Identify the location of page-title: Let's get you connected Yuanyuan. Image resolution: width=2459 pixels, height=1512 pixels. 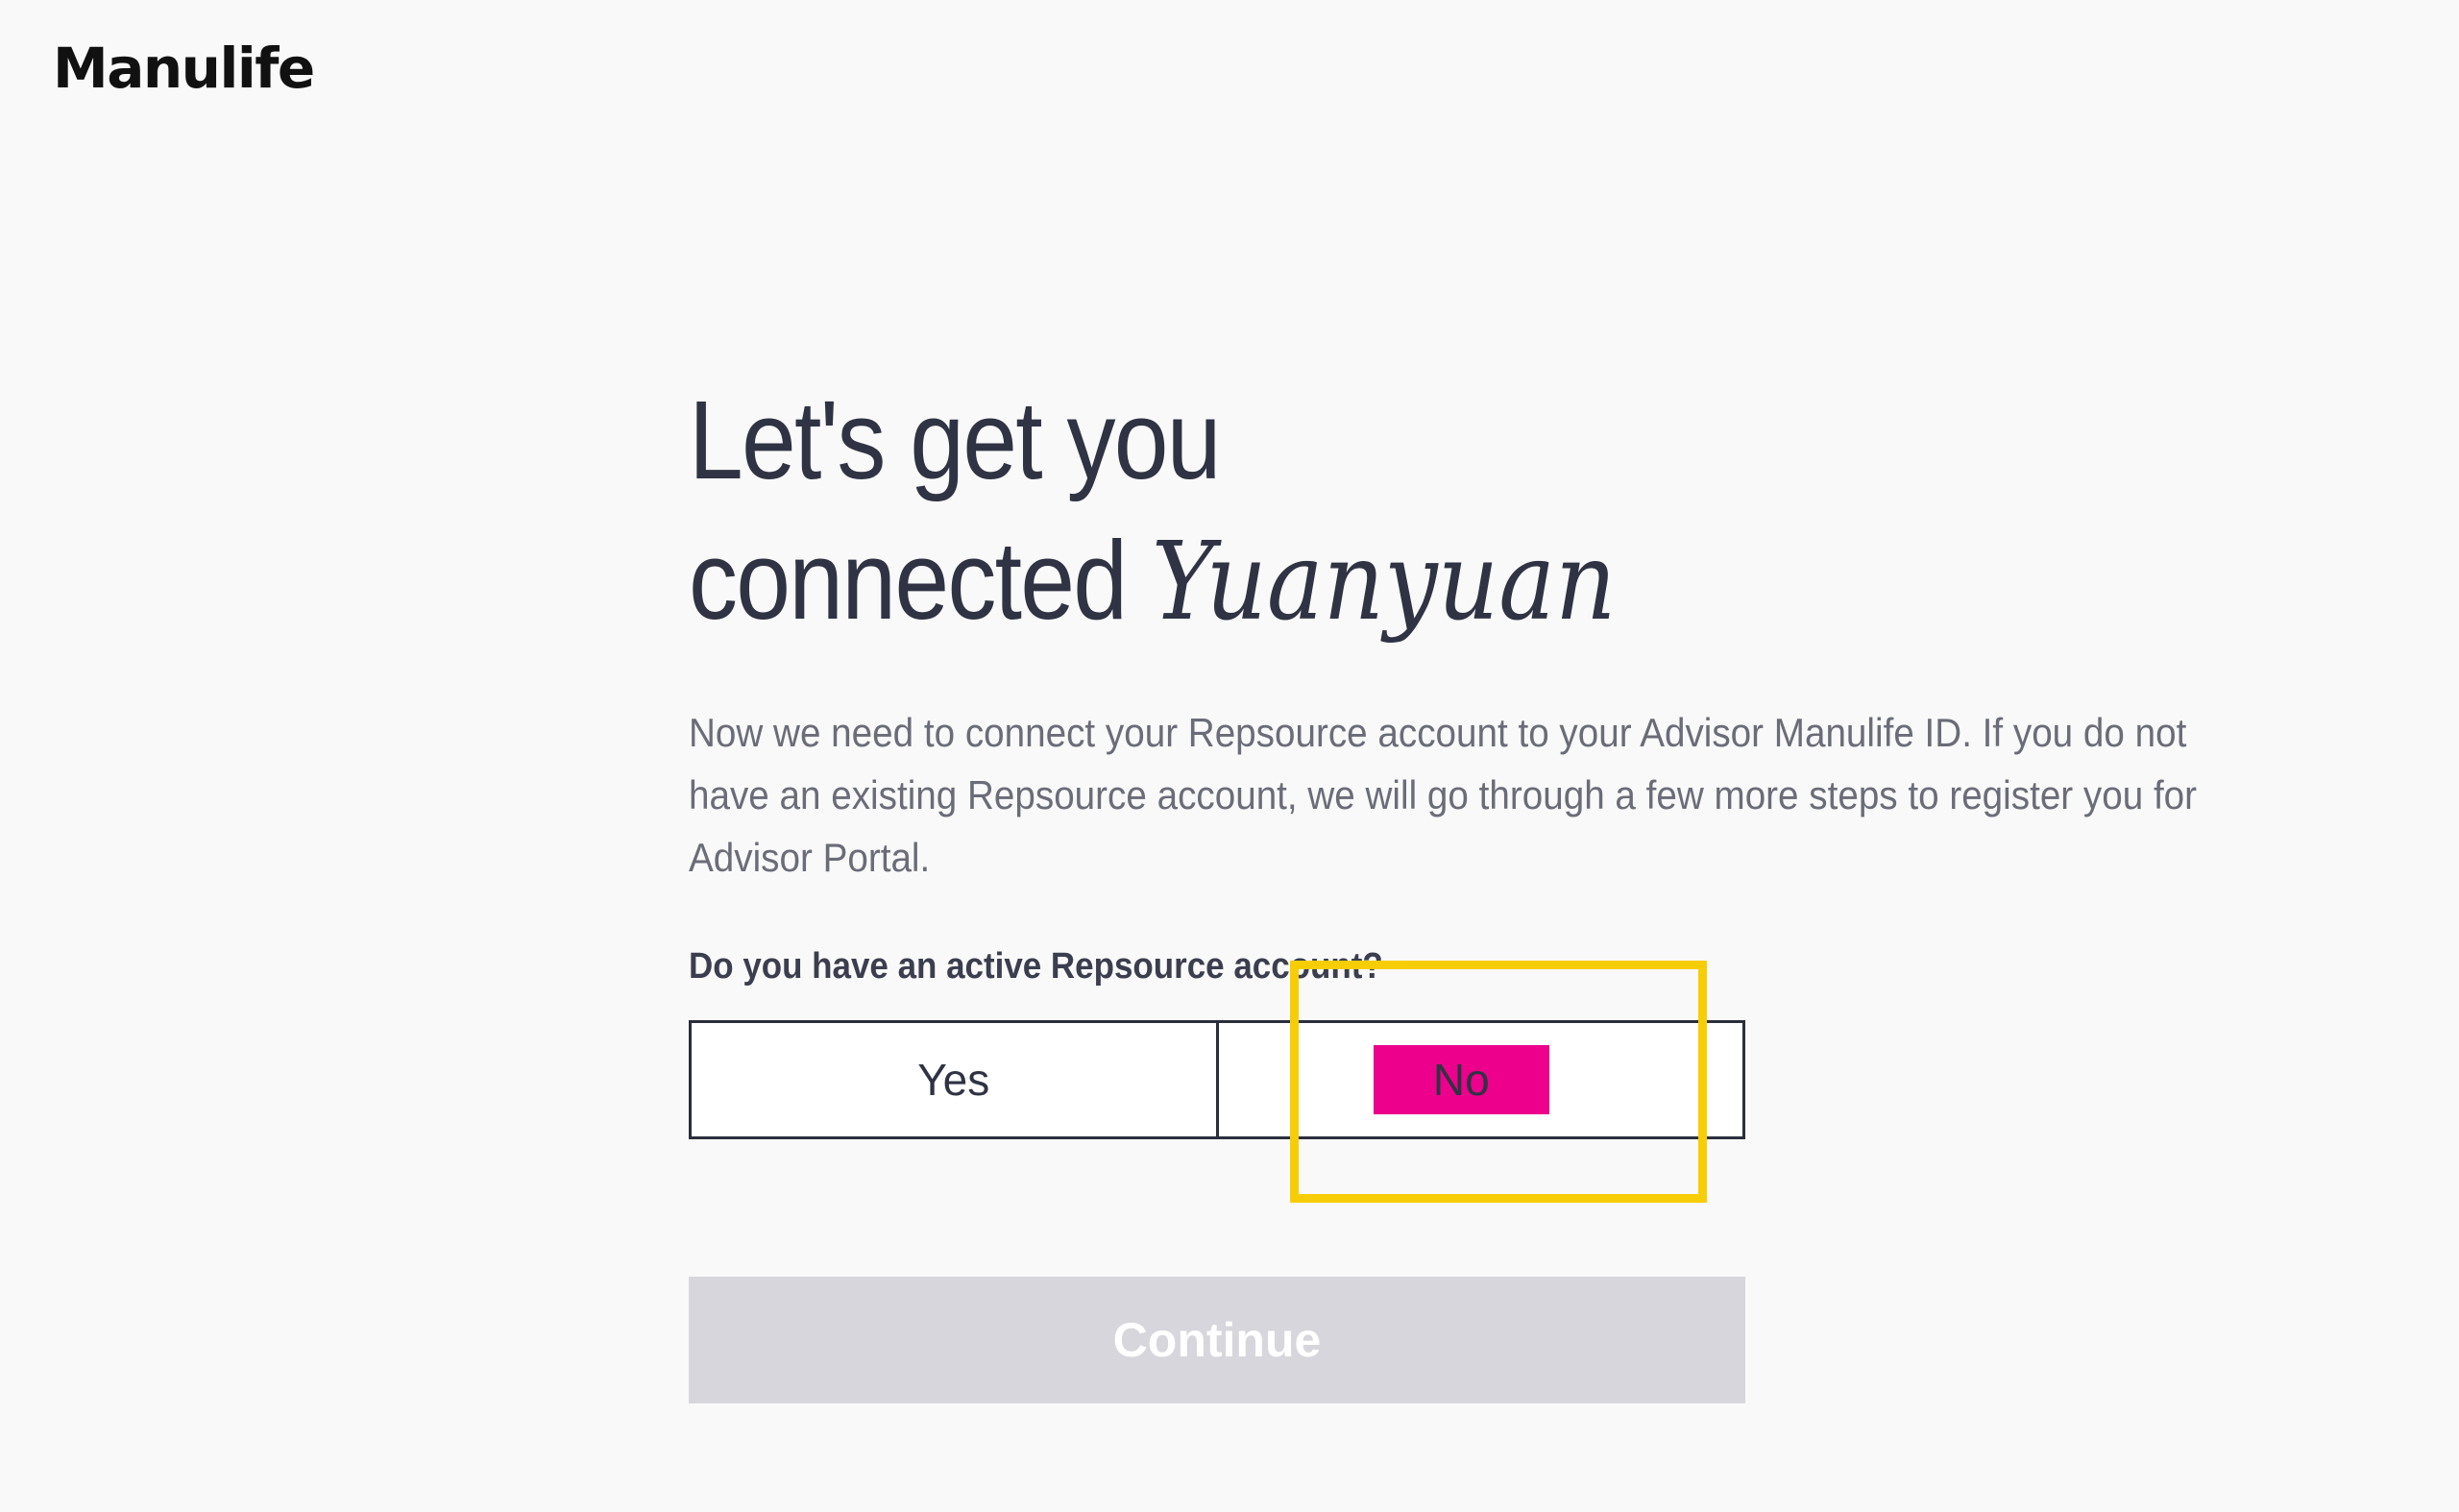
(1398, 511).